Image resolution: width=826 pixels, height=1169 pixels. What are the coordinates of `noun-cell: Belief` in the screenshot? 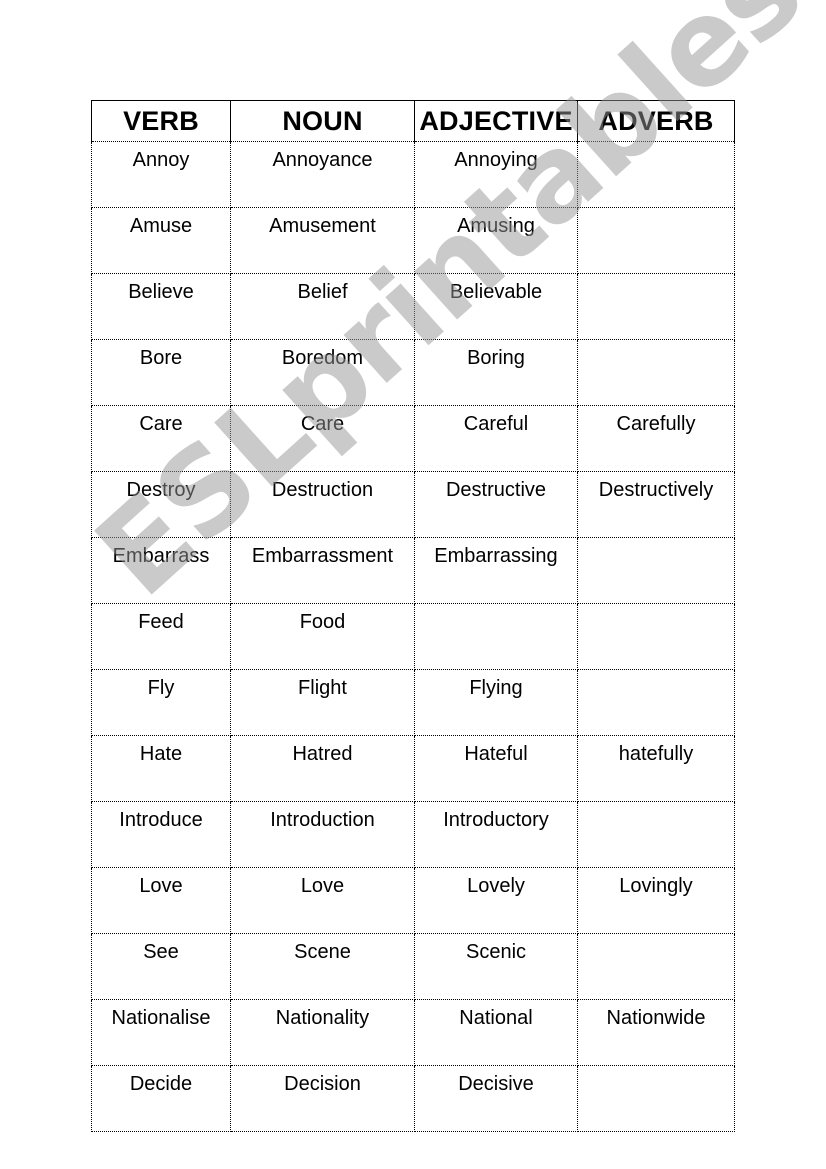 It's located at (322, 306).